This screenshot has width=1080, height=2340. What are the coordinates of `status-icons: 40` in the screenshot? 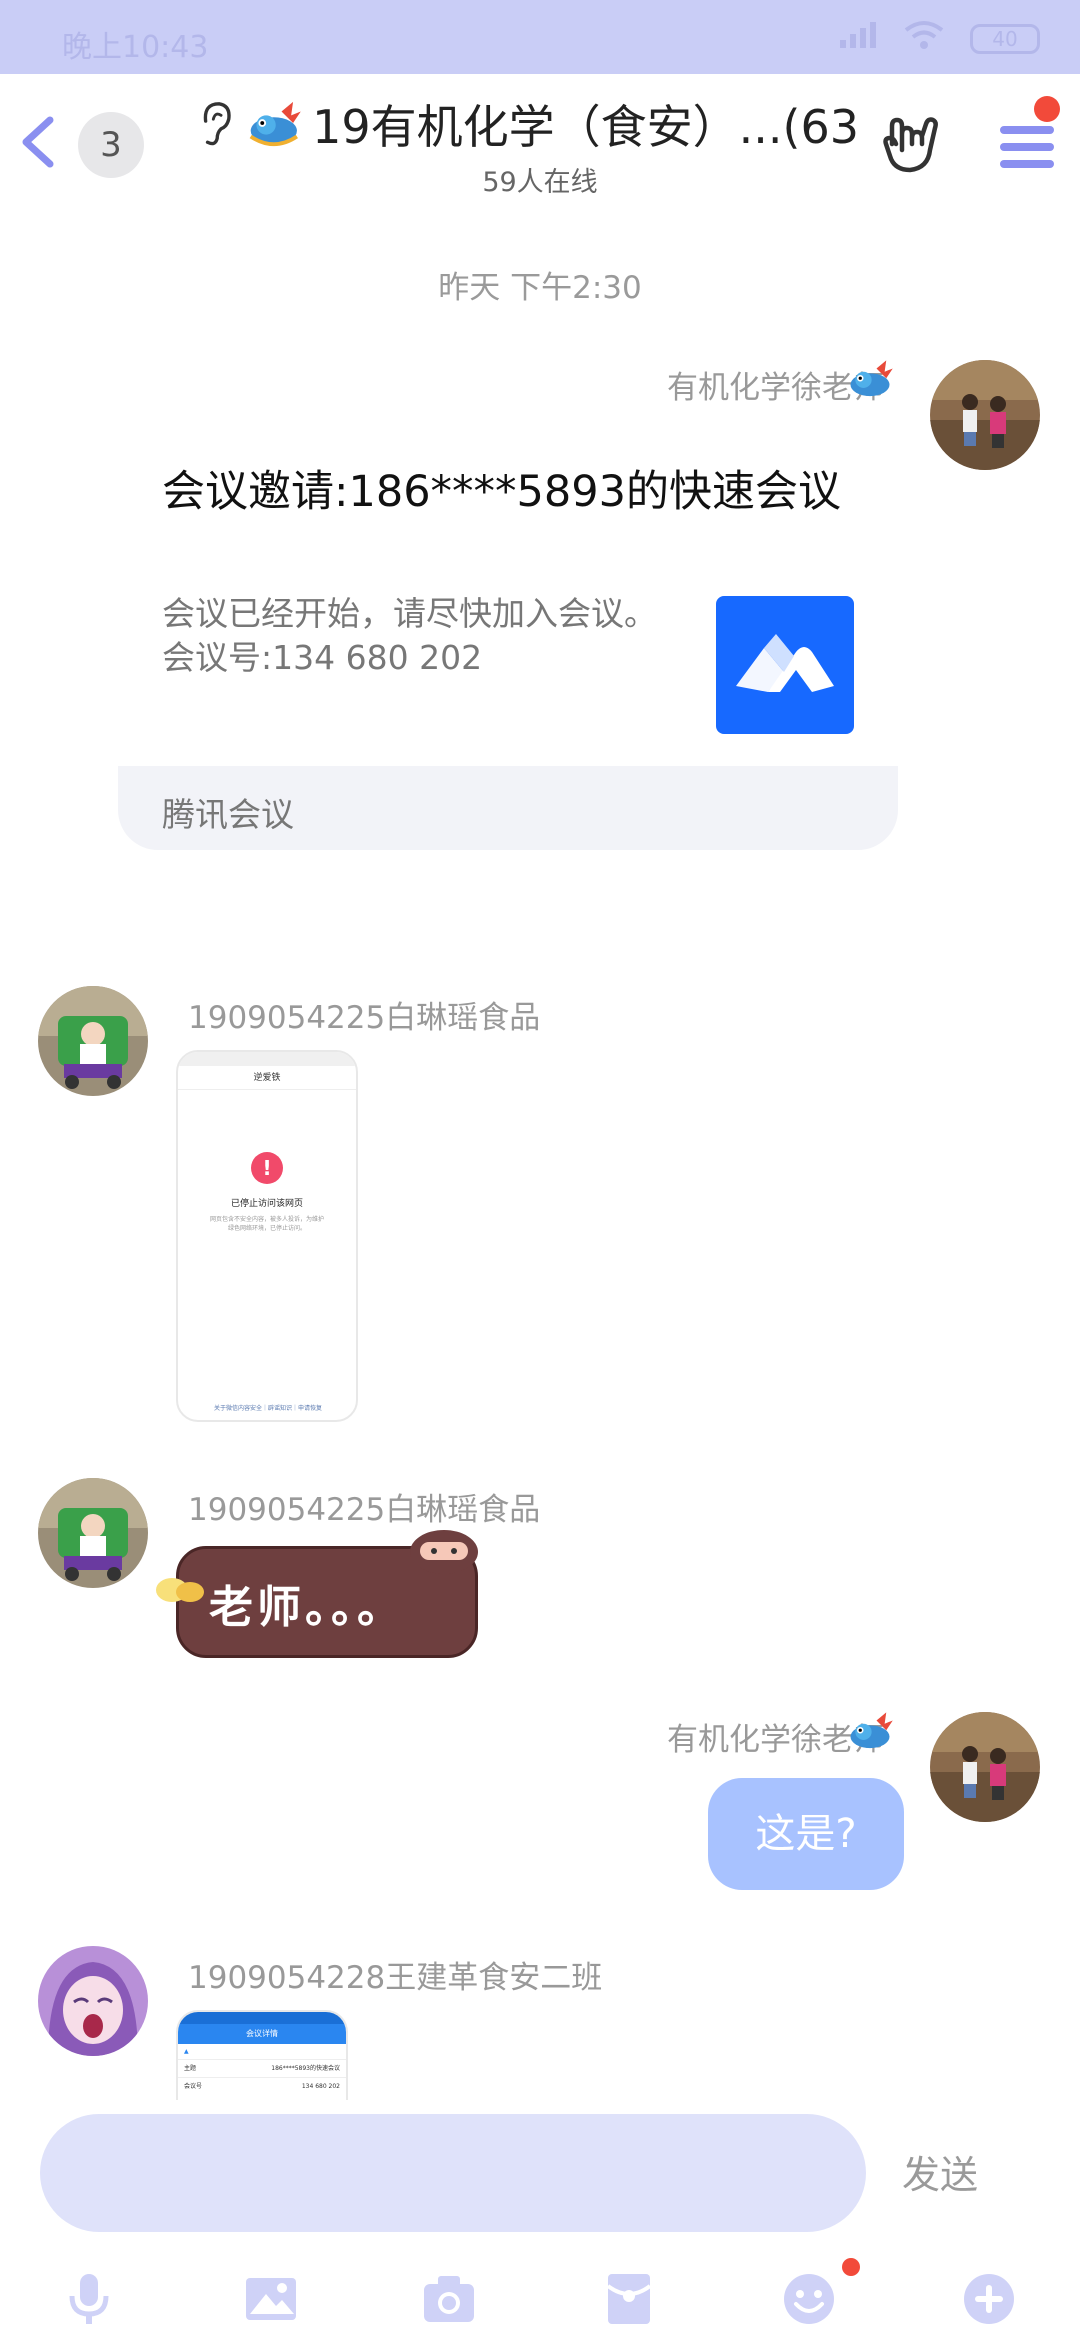 It's located at (939, 38).